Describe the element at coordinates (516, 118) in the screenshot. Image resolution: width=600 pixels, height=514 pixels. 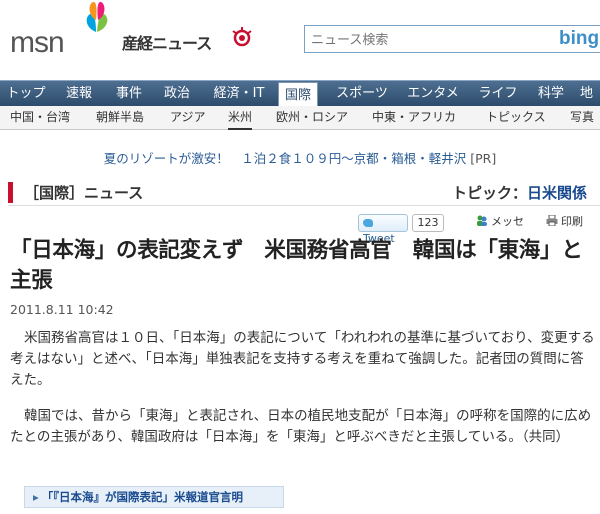
I see `subnav-item-topics: トピックス` at that location.